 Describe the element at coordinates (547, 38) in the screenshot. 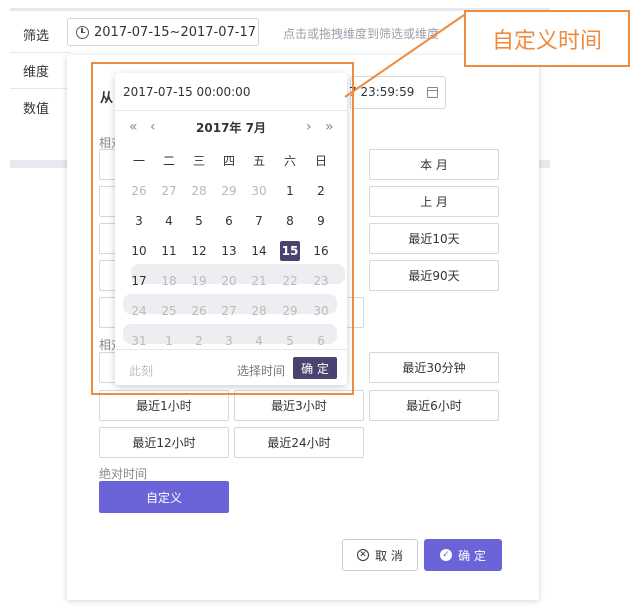

I see `annotation-label: 自定义时间` at that location.